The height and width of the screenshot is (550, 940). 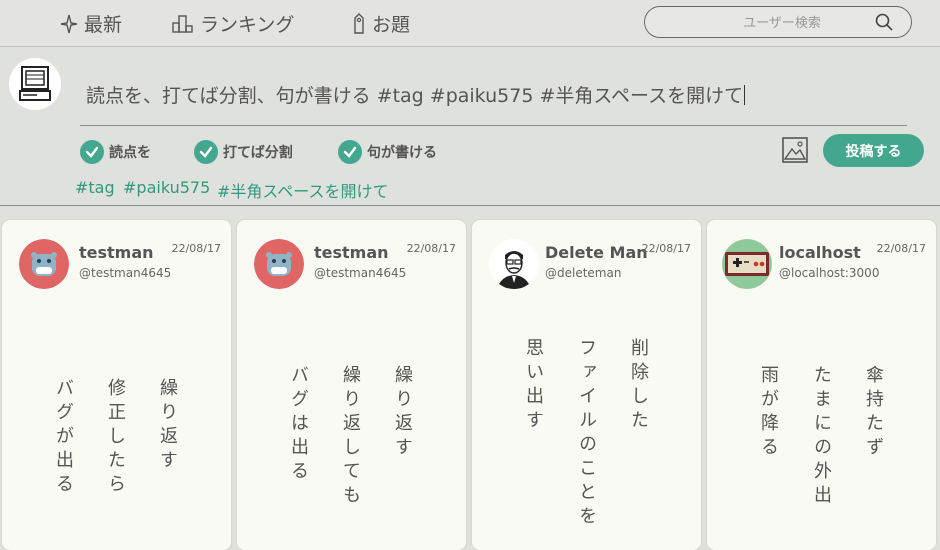 What do you see at coordinates (586, 434) in the screenshot?
I see `haiku-line-2: ファイルのことを` at bounding box center [586, 434].